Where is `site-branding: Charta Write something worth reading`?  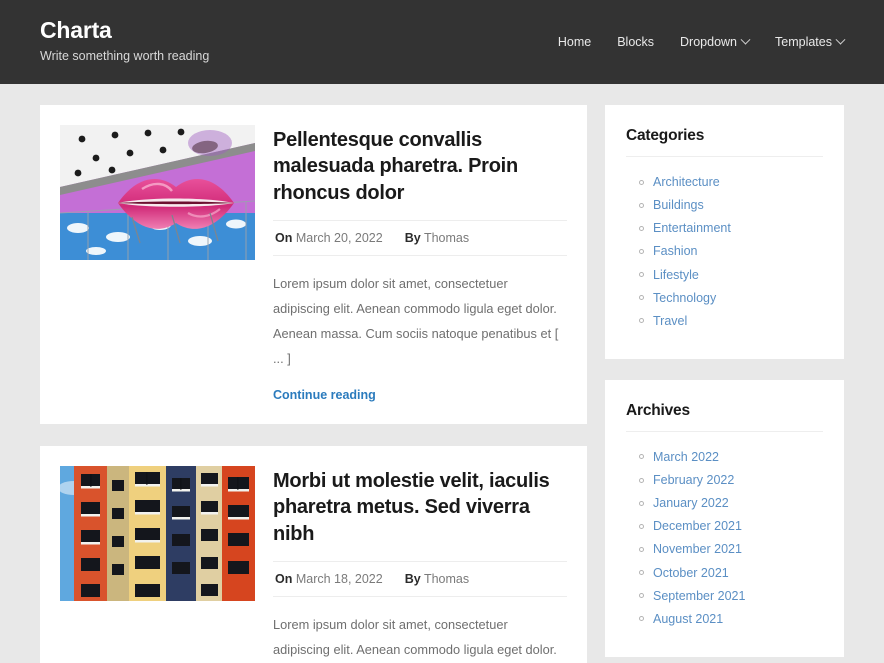
site-branding: Charta Write something worth reading is located at coordinates (125, 40).